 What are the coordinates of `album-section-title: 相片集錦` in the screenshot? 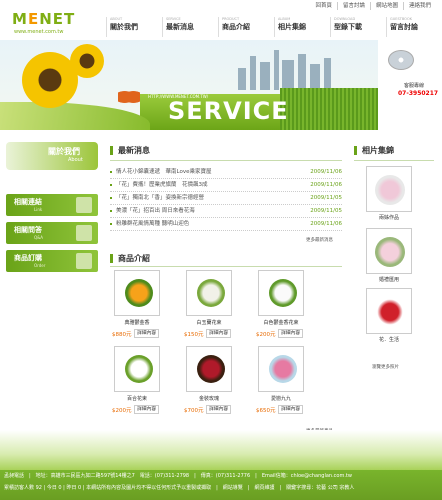 It's located at (374, 150).